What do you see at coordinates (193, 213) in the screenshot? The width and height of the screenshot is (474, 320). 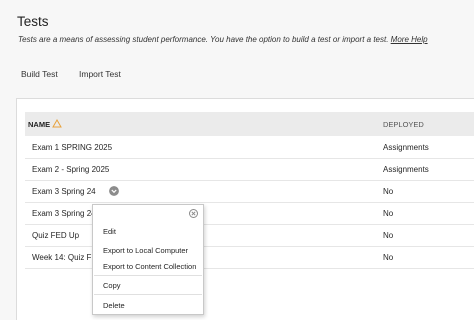 I see `close-icon` at bounding box center [193, 213].